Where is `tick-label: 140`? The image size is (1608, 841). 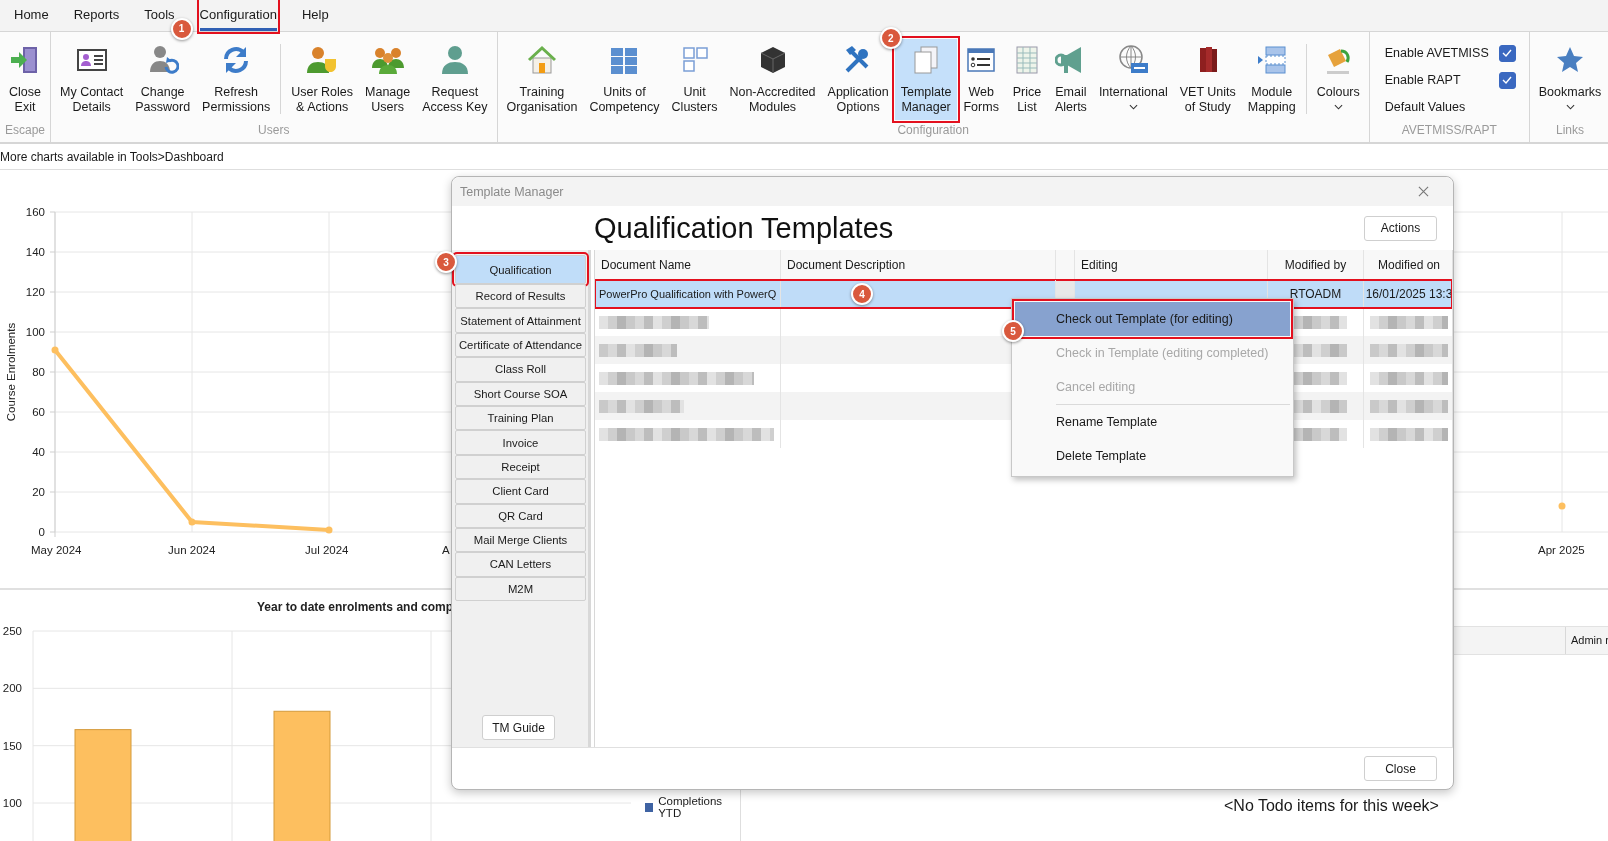 tick-label: 140 is located at coordinates (35, 252).